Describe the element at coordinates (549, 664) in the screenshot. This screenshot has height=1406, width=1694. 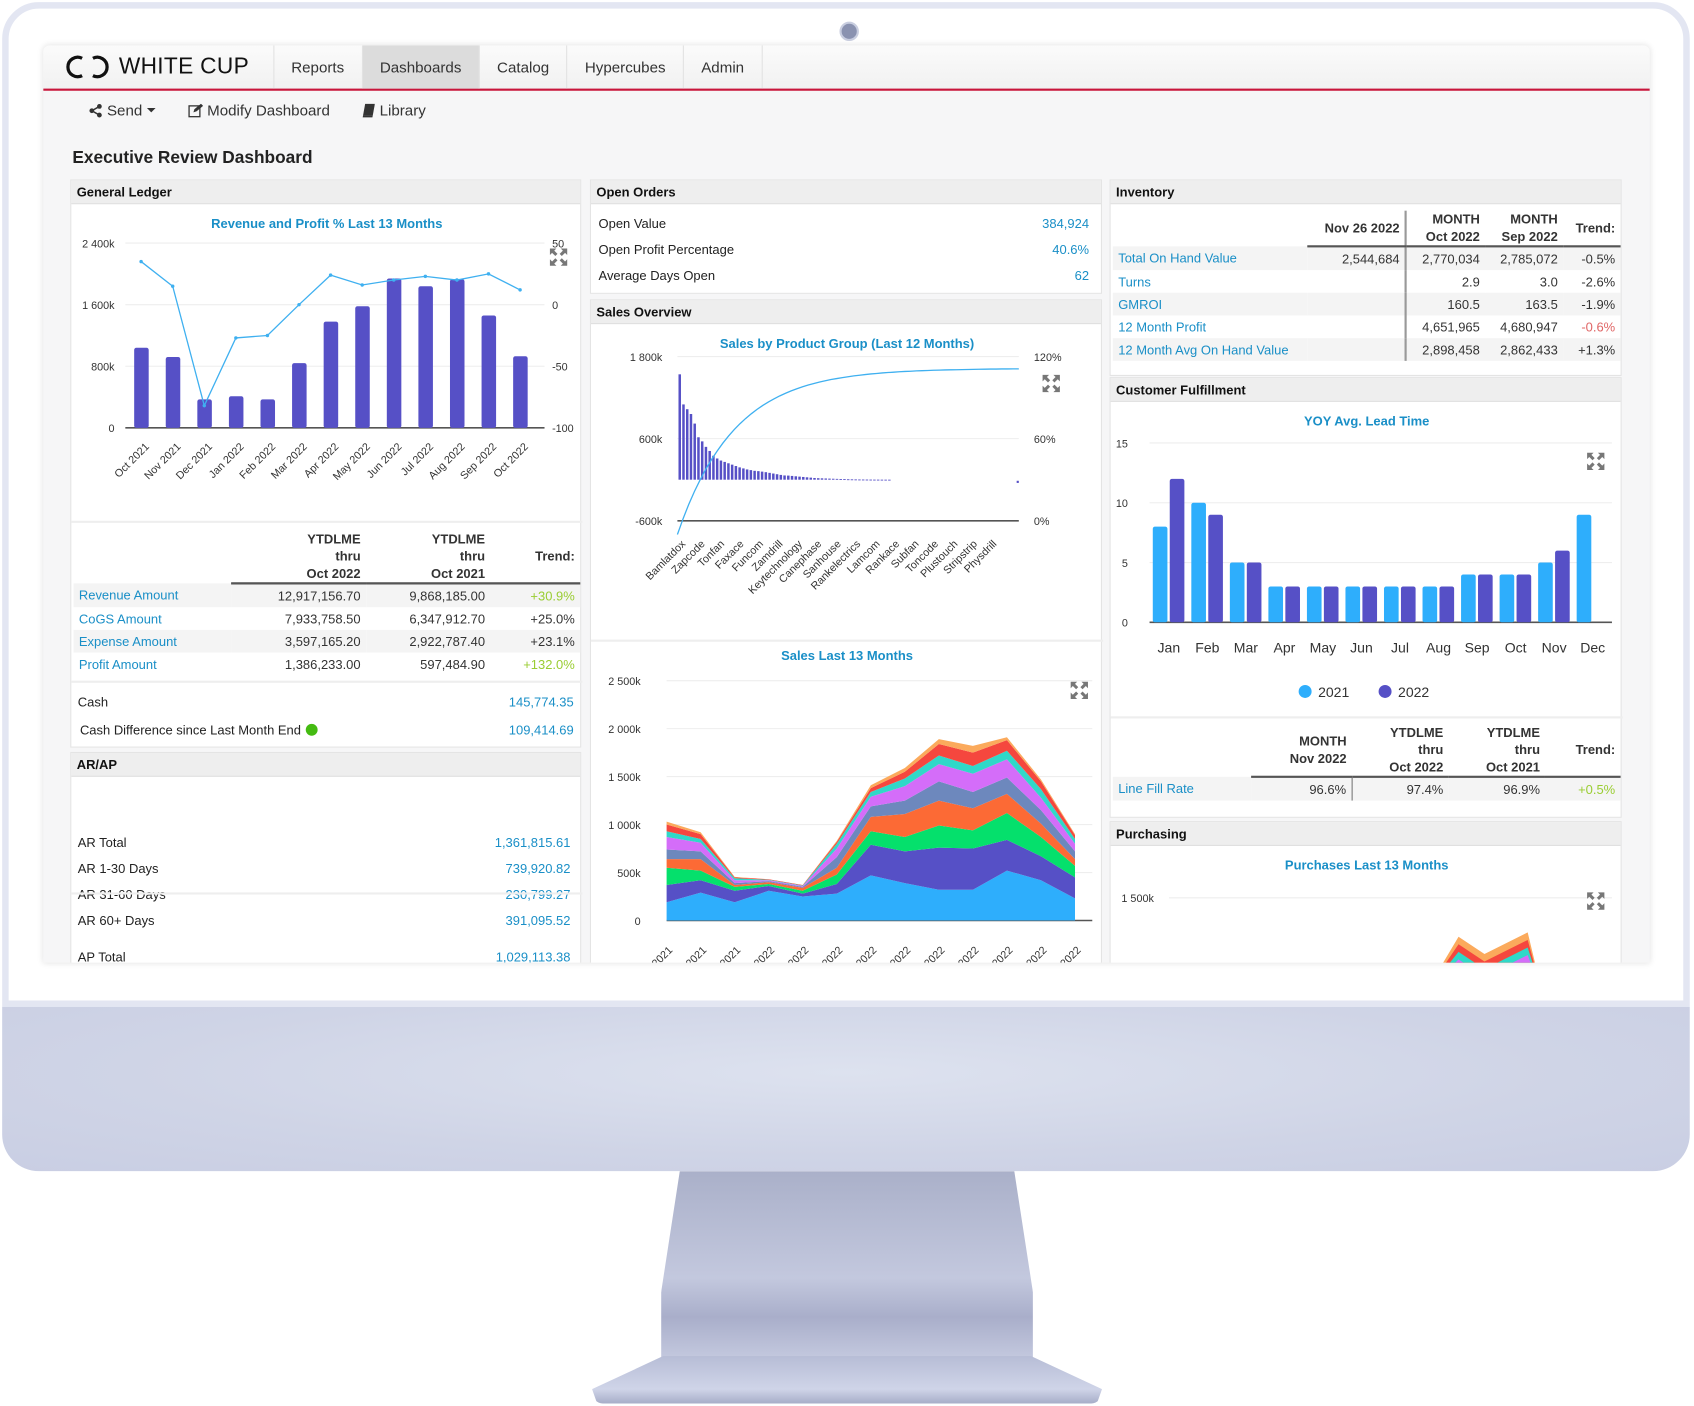
I see `trend-cell: +132.0%` at that location.